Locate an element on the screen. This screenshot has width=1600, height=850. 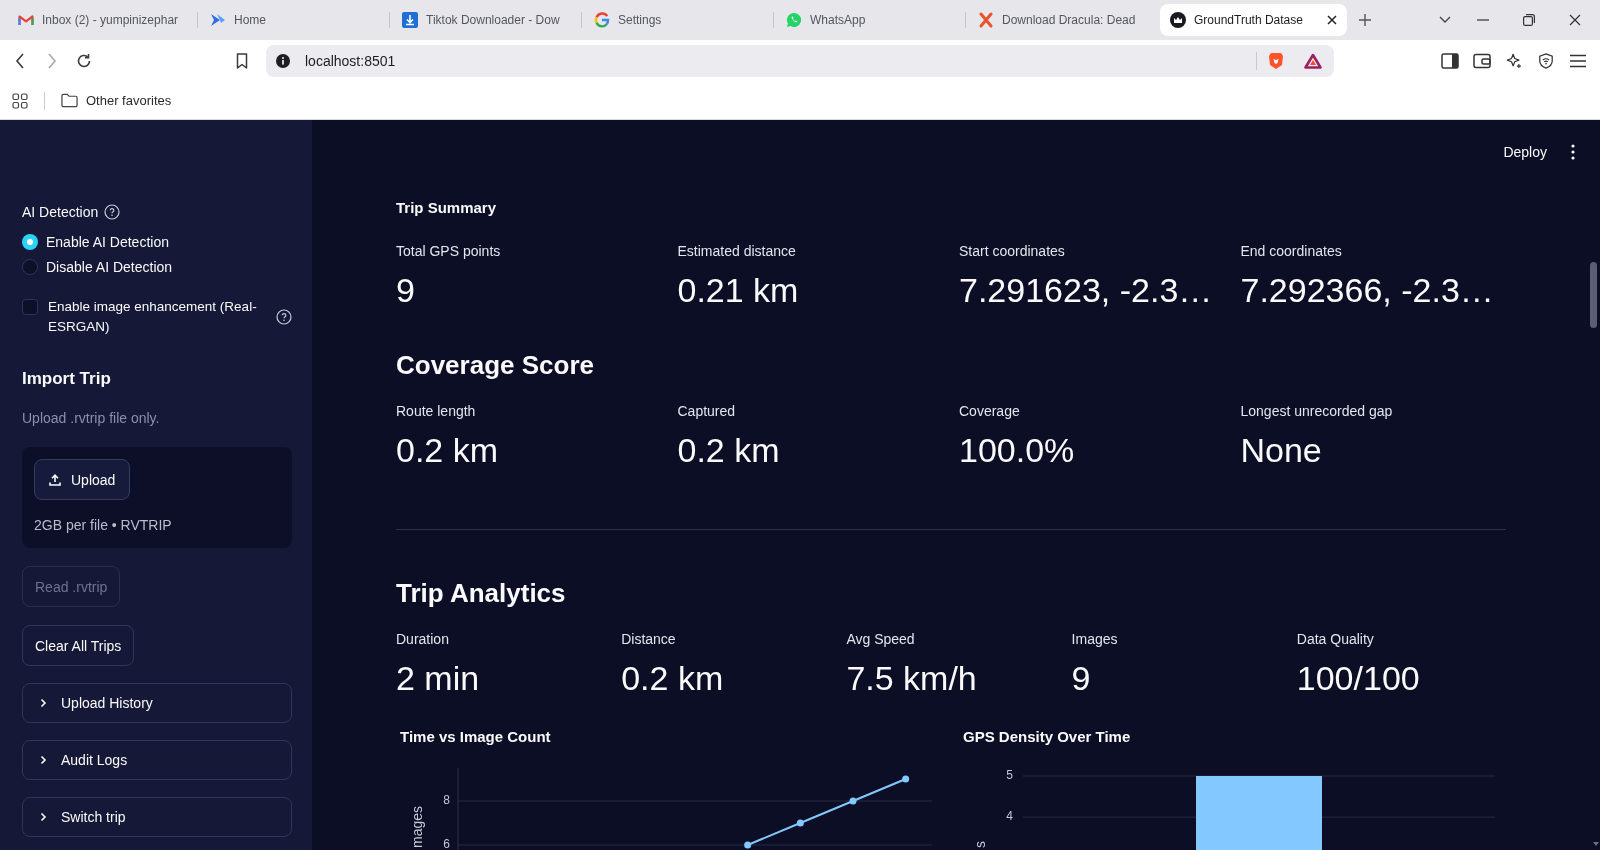
browser-tab: Home is located at coordinates (293, 20).